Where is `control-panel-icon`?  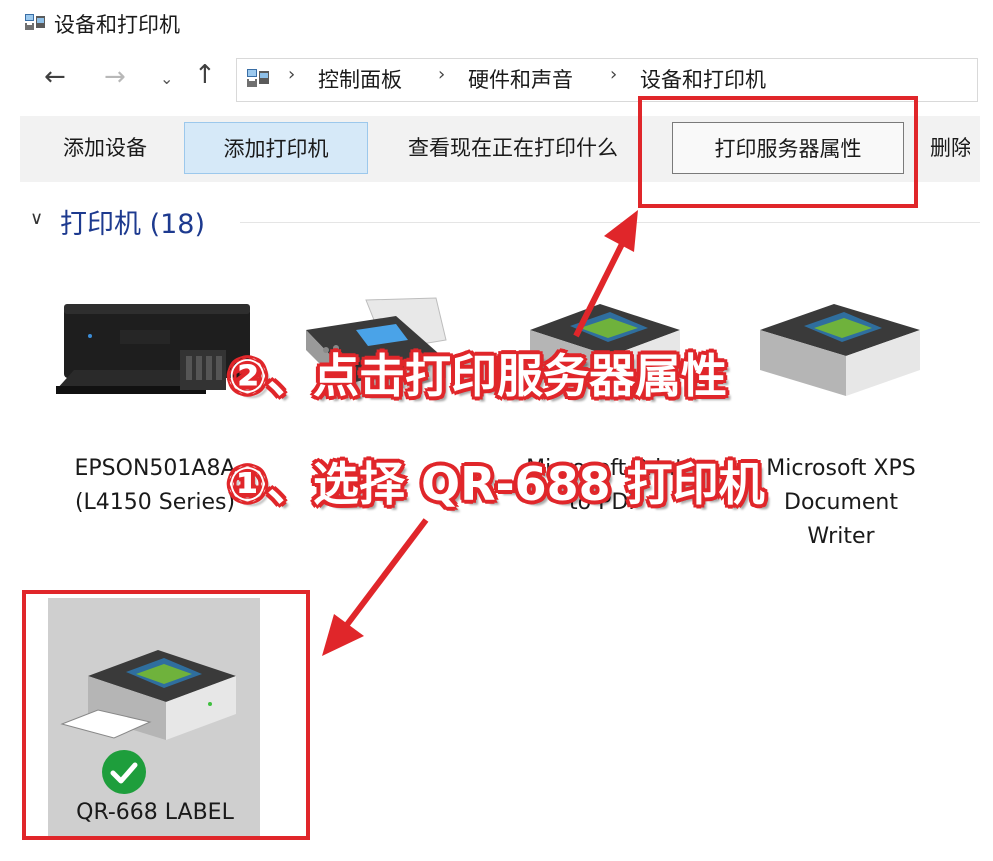
control-panel-icon is located at coordinates (258, 78).